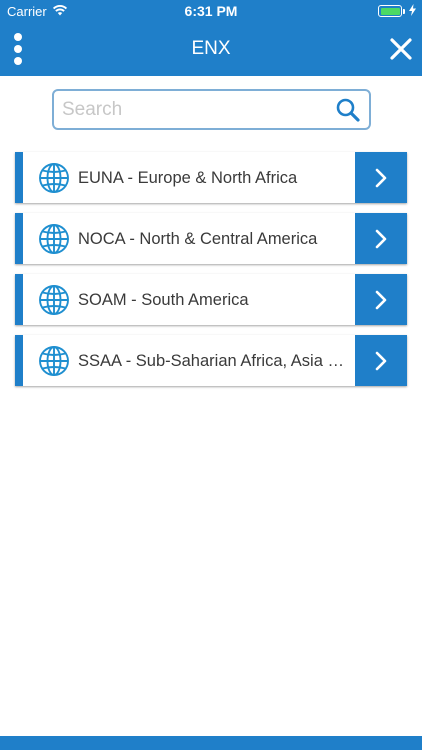  What do you see at coordinates (401, 49) in the screenshot?
I see `close-icon` at bounding box center [401, 49].